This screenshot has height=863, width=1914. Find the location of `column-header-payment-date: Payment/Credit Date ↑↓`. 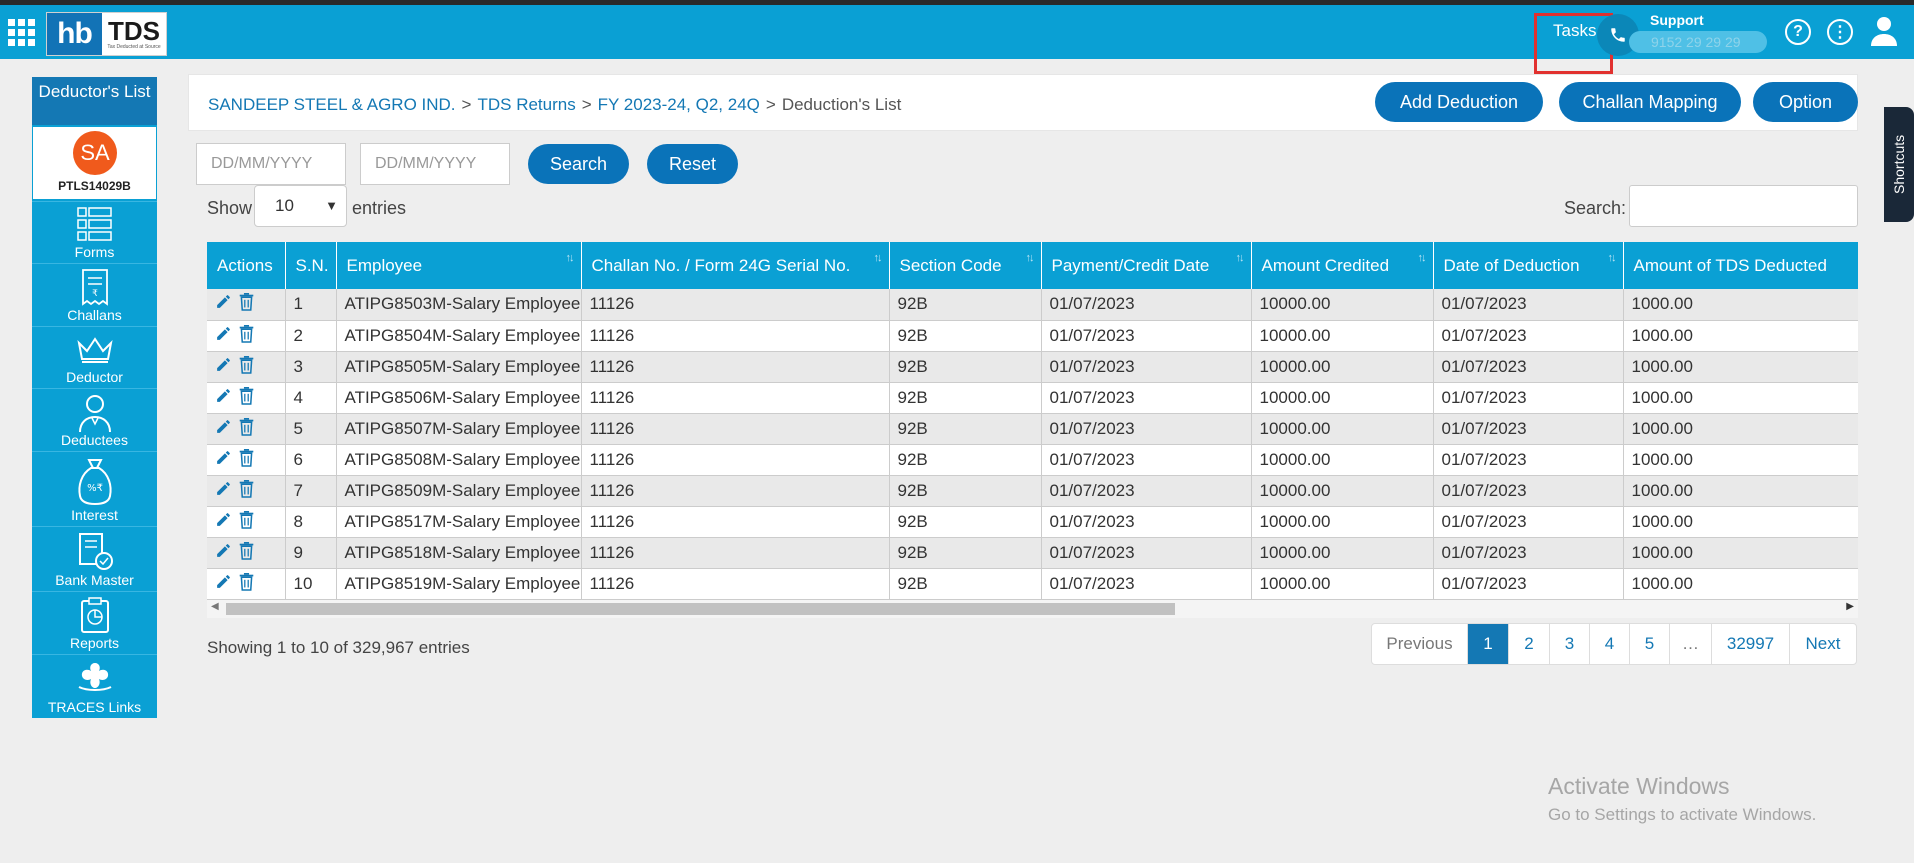

column-header-payment-date: Payment/Credit Date ↑↓ is located at coordinates (1146, 265).